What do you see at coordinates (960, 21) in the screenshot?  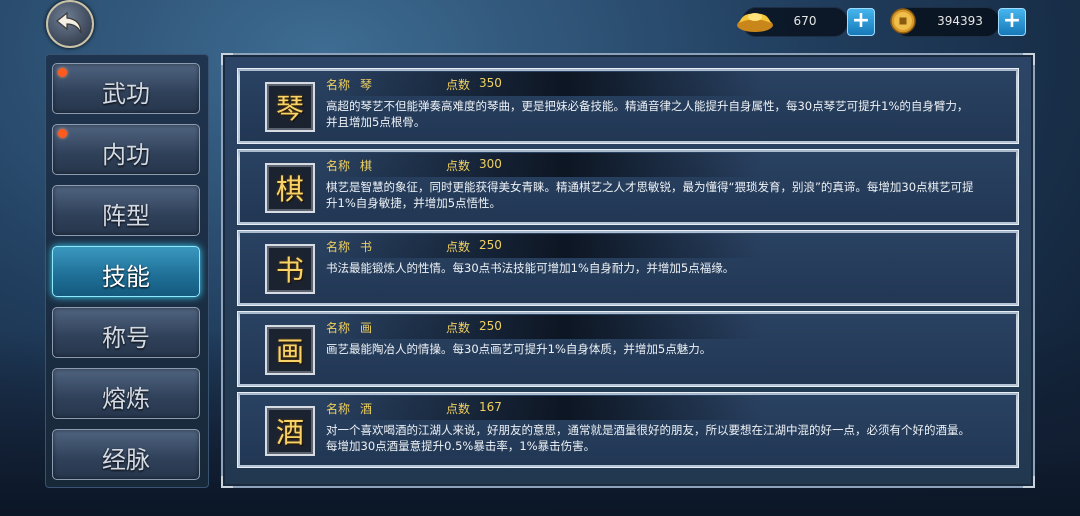 I see `coin-value: 394393` at bounding box center [960, 21].